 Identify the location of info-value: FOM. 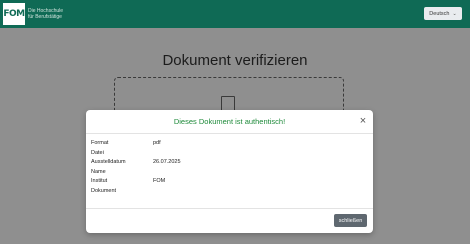
(159, 181).